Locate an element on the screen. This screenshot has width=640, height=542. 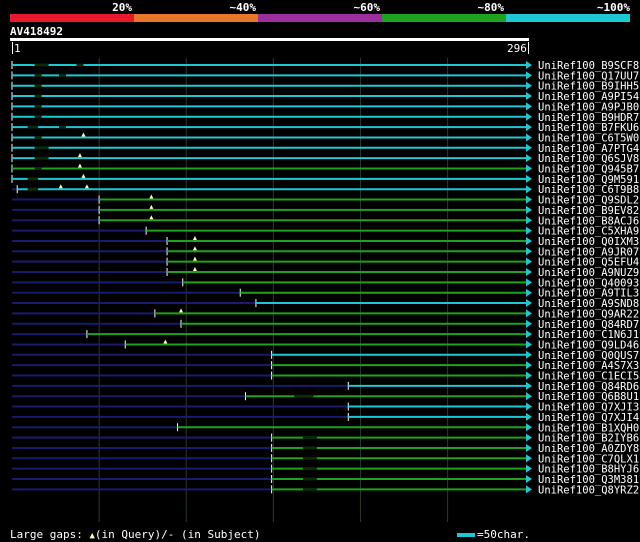
query-gap-text: (in Query)/ is located at coordinates (131, 534).